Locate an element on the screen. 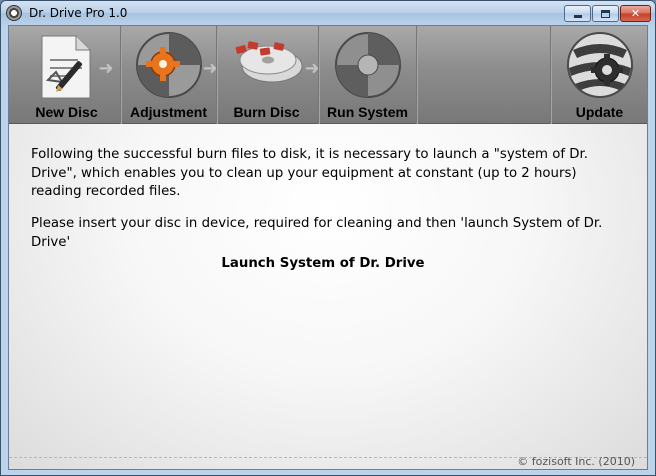 The height and width of the screenshot is (476, 656). toolbar-label-adjustment: Adjustment is located at coordinates (168, 112).